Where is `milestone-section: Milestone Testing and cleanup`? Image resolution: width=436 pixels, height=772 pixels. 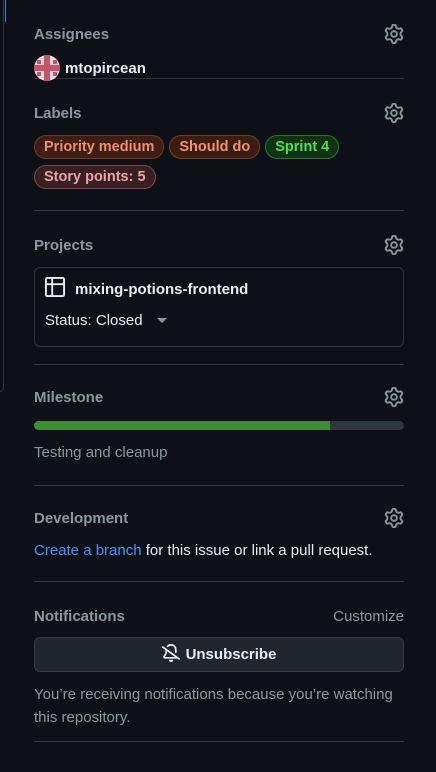 milestone-section: Milestone Testing and cleanup is located at coordinates (219, 425).